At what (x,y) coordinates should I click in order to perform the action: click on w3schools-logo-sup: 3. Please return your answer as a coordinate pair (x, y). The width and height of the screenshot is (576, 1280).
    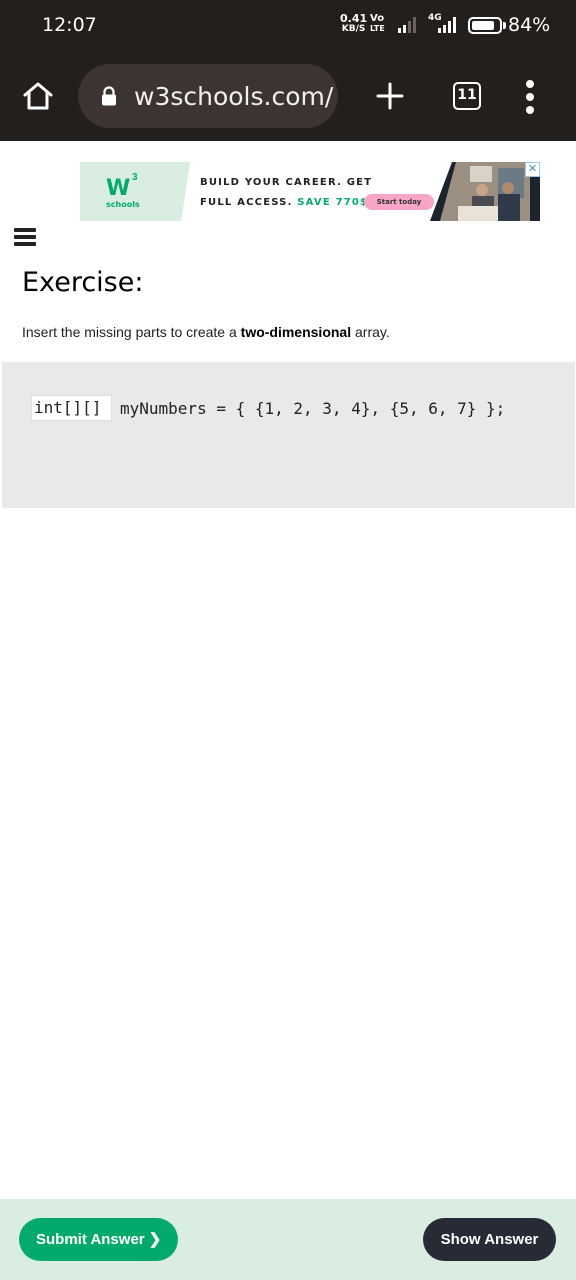
    Looking at the image, I should click on (135, 177).